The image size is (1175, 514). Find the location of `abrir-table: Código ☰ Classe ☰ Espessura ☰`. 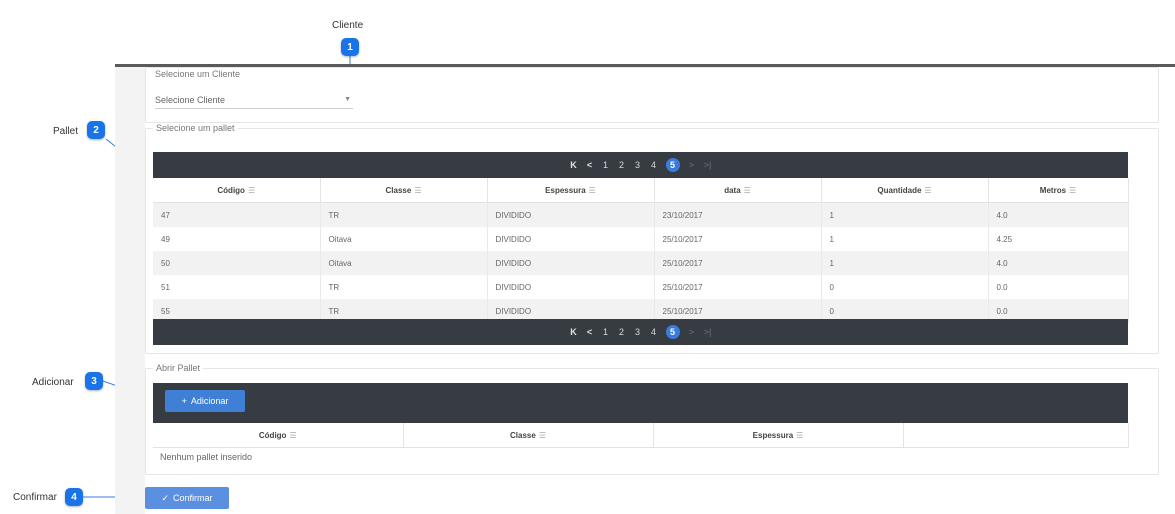

abrir-table: Código ☰ Classe ☰ Espessura ☰ is located at coordinates (641, 435).